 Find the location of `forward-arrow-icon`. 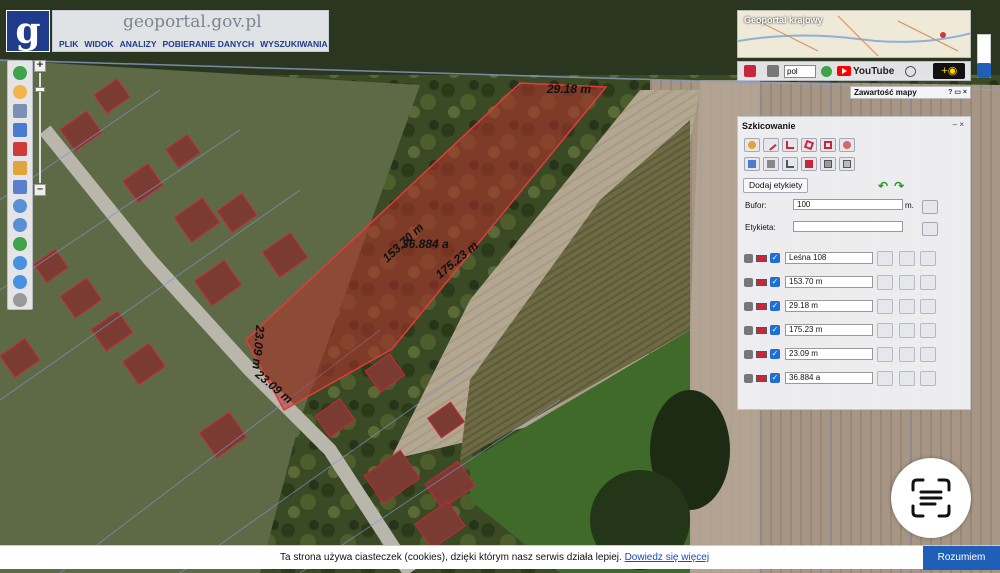

forward-arrow-icon is located at coordinates (20, 282).